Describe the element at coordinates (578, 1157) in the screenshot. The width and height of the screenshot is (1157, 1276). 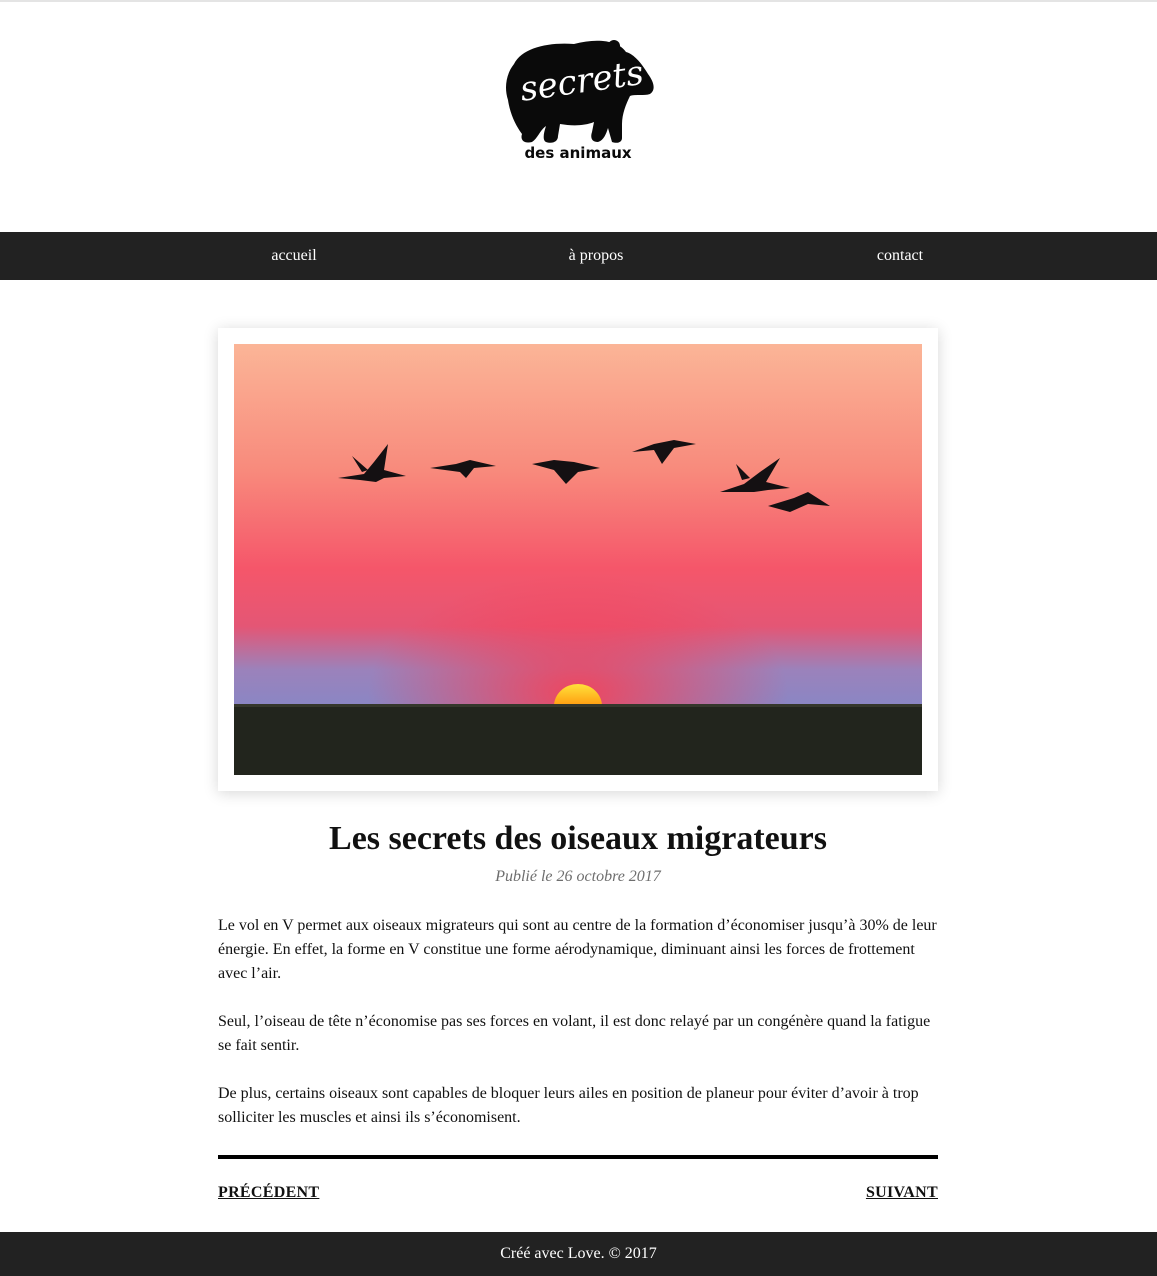
I see `divider` at that location.